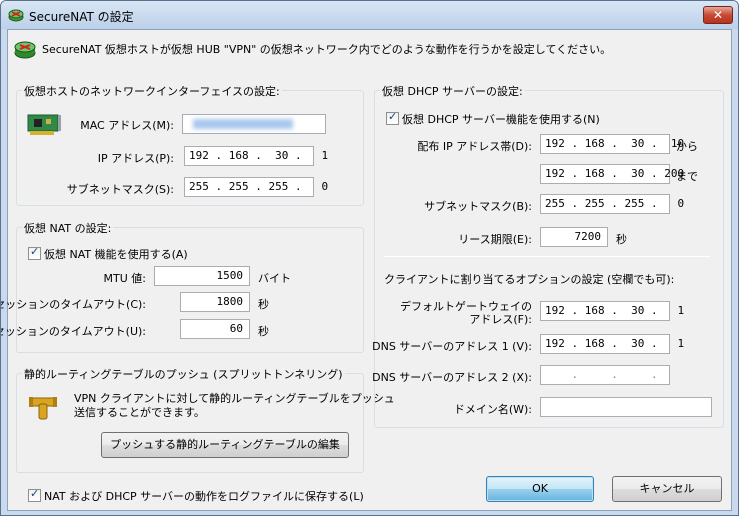  I want to click on ip-address-label: IP アドレス(P):, so click(135, 158).